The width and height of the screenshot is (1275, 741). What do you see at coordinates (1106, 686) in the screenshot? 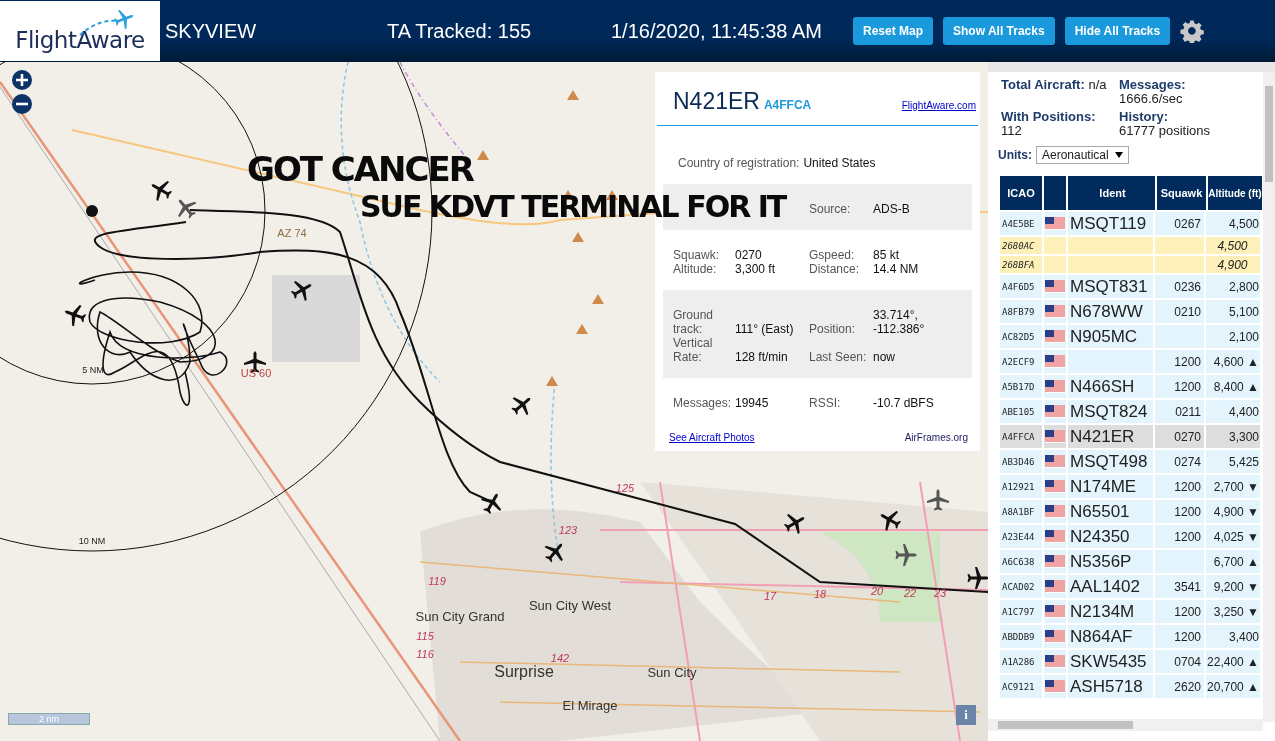
I see `table-cell: ASH5718` at bounding box center [1106, 686].